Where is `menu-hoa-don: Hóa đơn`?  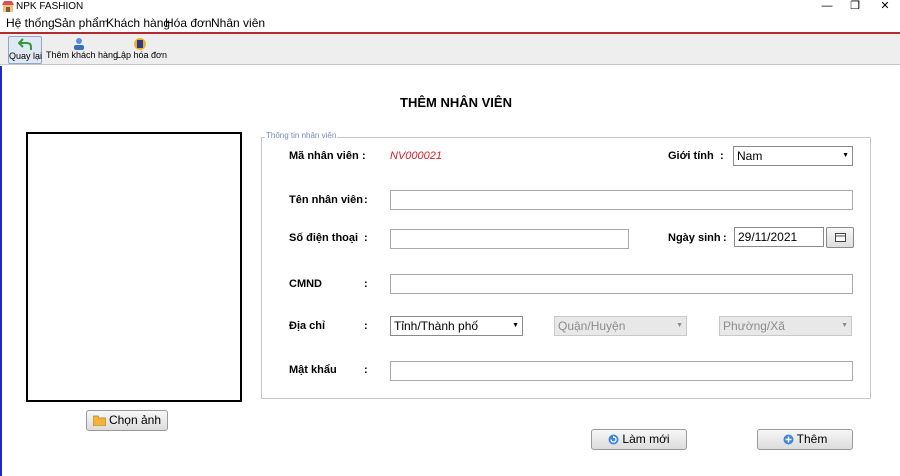
menu-hoa-don: Hóa đơn is located at coordinates (188, 23).